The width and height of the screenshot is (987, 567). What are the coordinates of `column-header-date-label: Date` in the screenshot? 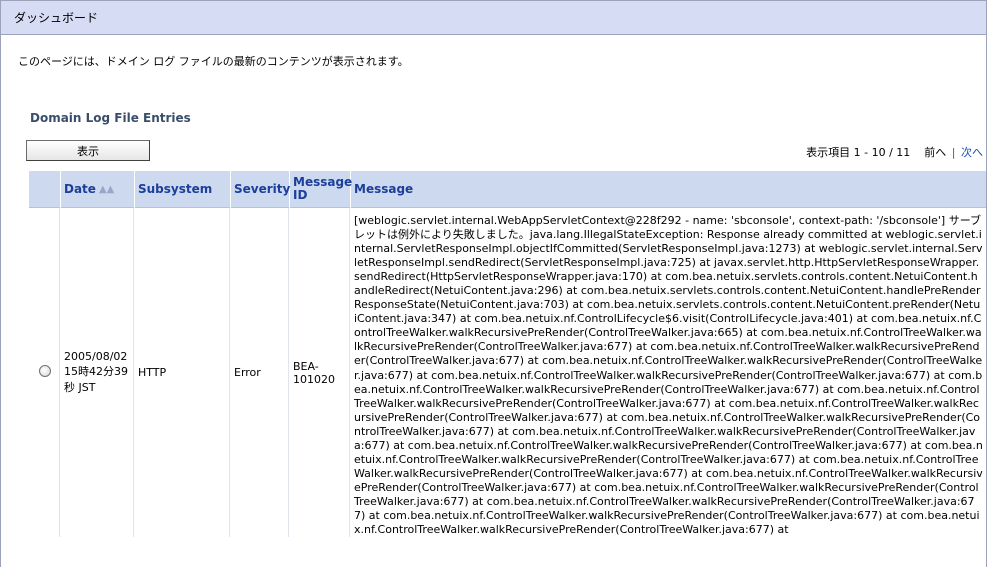 It's located at (80, 188).